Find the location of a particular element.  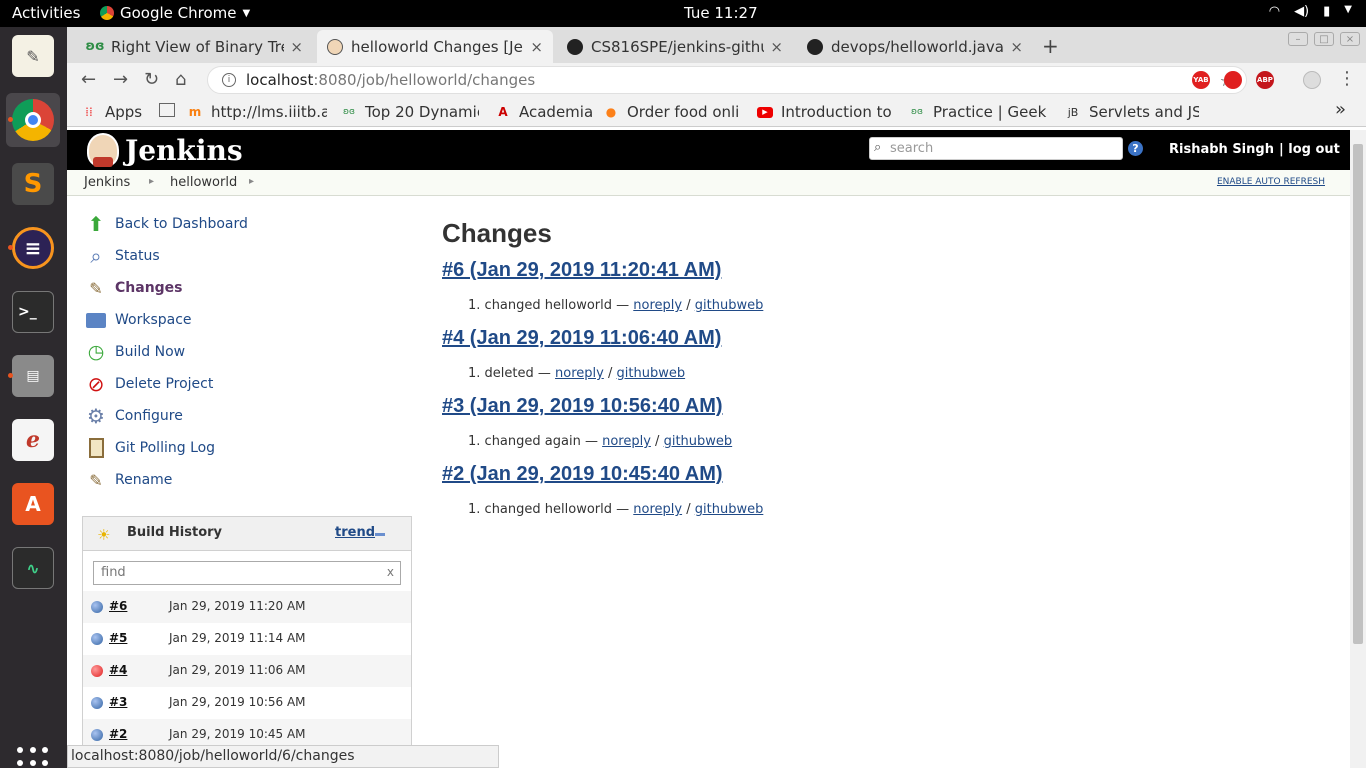

dock-terminal: >_ is located at coordinates (33, 312).